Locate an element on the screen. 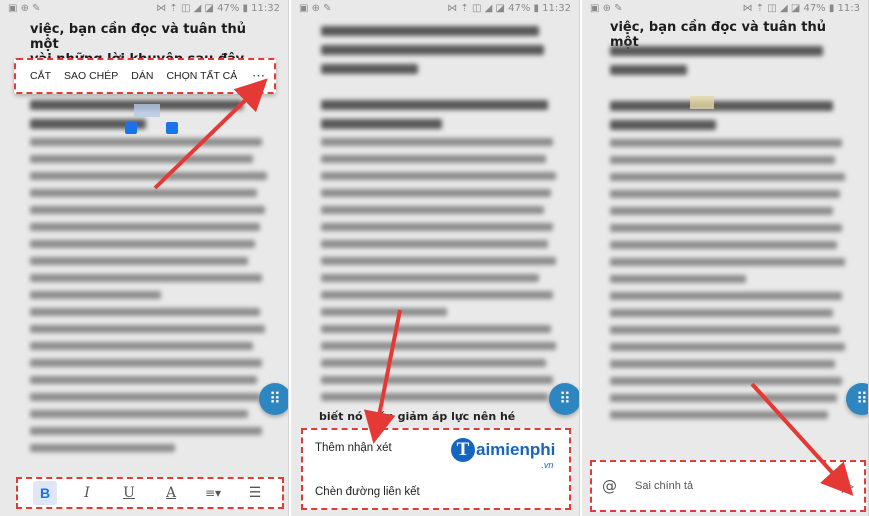 The image size is (869, 516). format-toolbar: B I U A ≡▾ ☰ is located at coordinates (150, 493).